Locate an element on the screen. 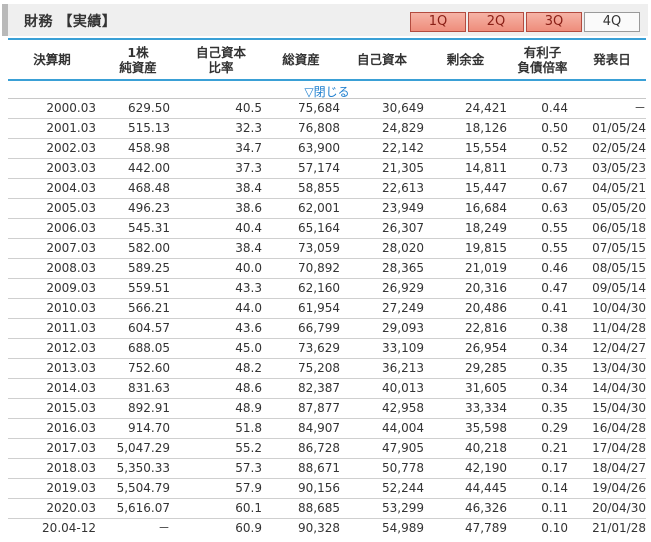  cell-announce-date: 12/04/27 is located at coordinates (619, 348).